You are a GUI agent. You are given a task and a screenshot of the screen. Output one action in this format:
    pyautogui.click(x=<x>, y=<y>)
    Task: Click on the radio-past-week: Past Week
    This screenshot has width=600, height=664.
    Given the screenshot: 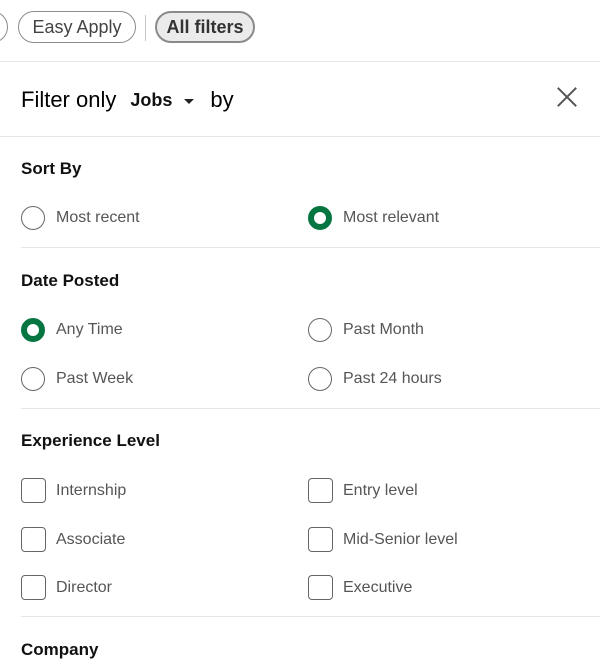 What is the action you would take?
    pyautogui.click(x=77, y=379)
    